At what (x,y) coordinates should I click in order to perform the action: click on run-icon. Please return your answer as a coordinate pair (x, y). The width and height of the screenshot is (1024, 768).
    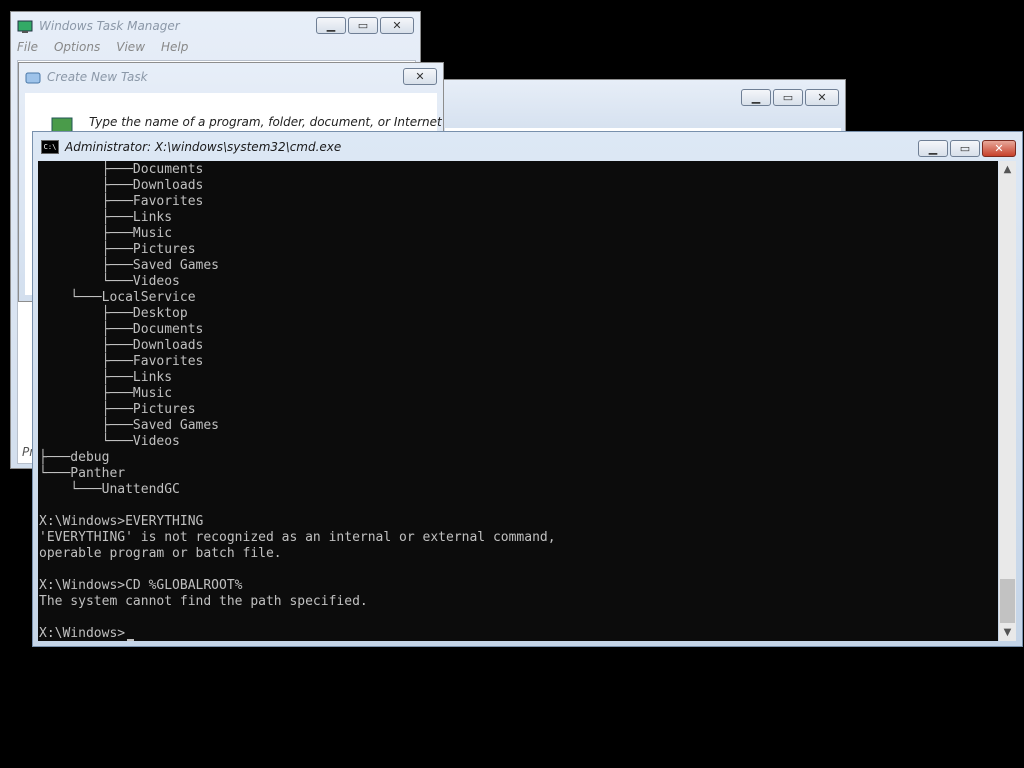
    Looking at the image, I should click on (33, 77).